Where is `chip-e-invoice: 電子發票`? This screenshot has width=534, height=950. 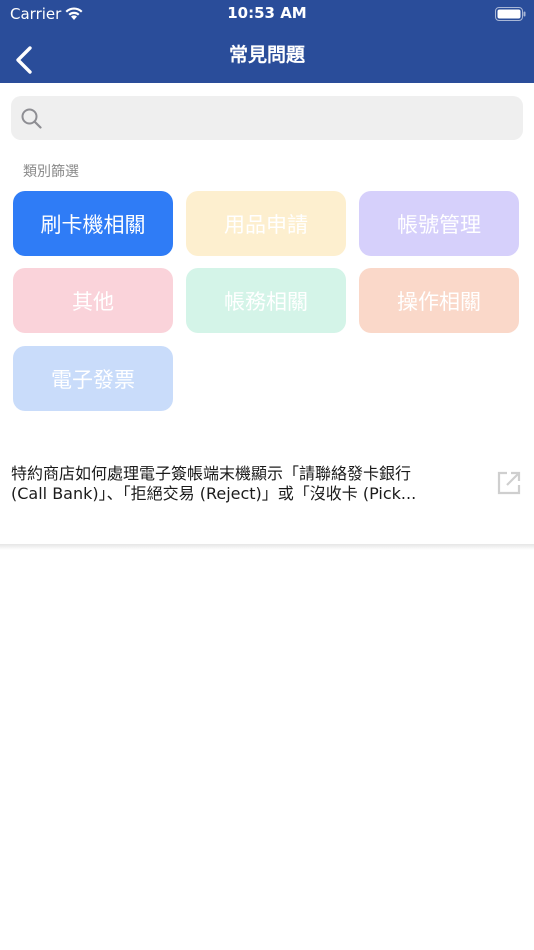 chip-e-invoice: 電子發票 is located at coordinates (93, 378).